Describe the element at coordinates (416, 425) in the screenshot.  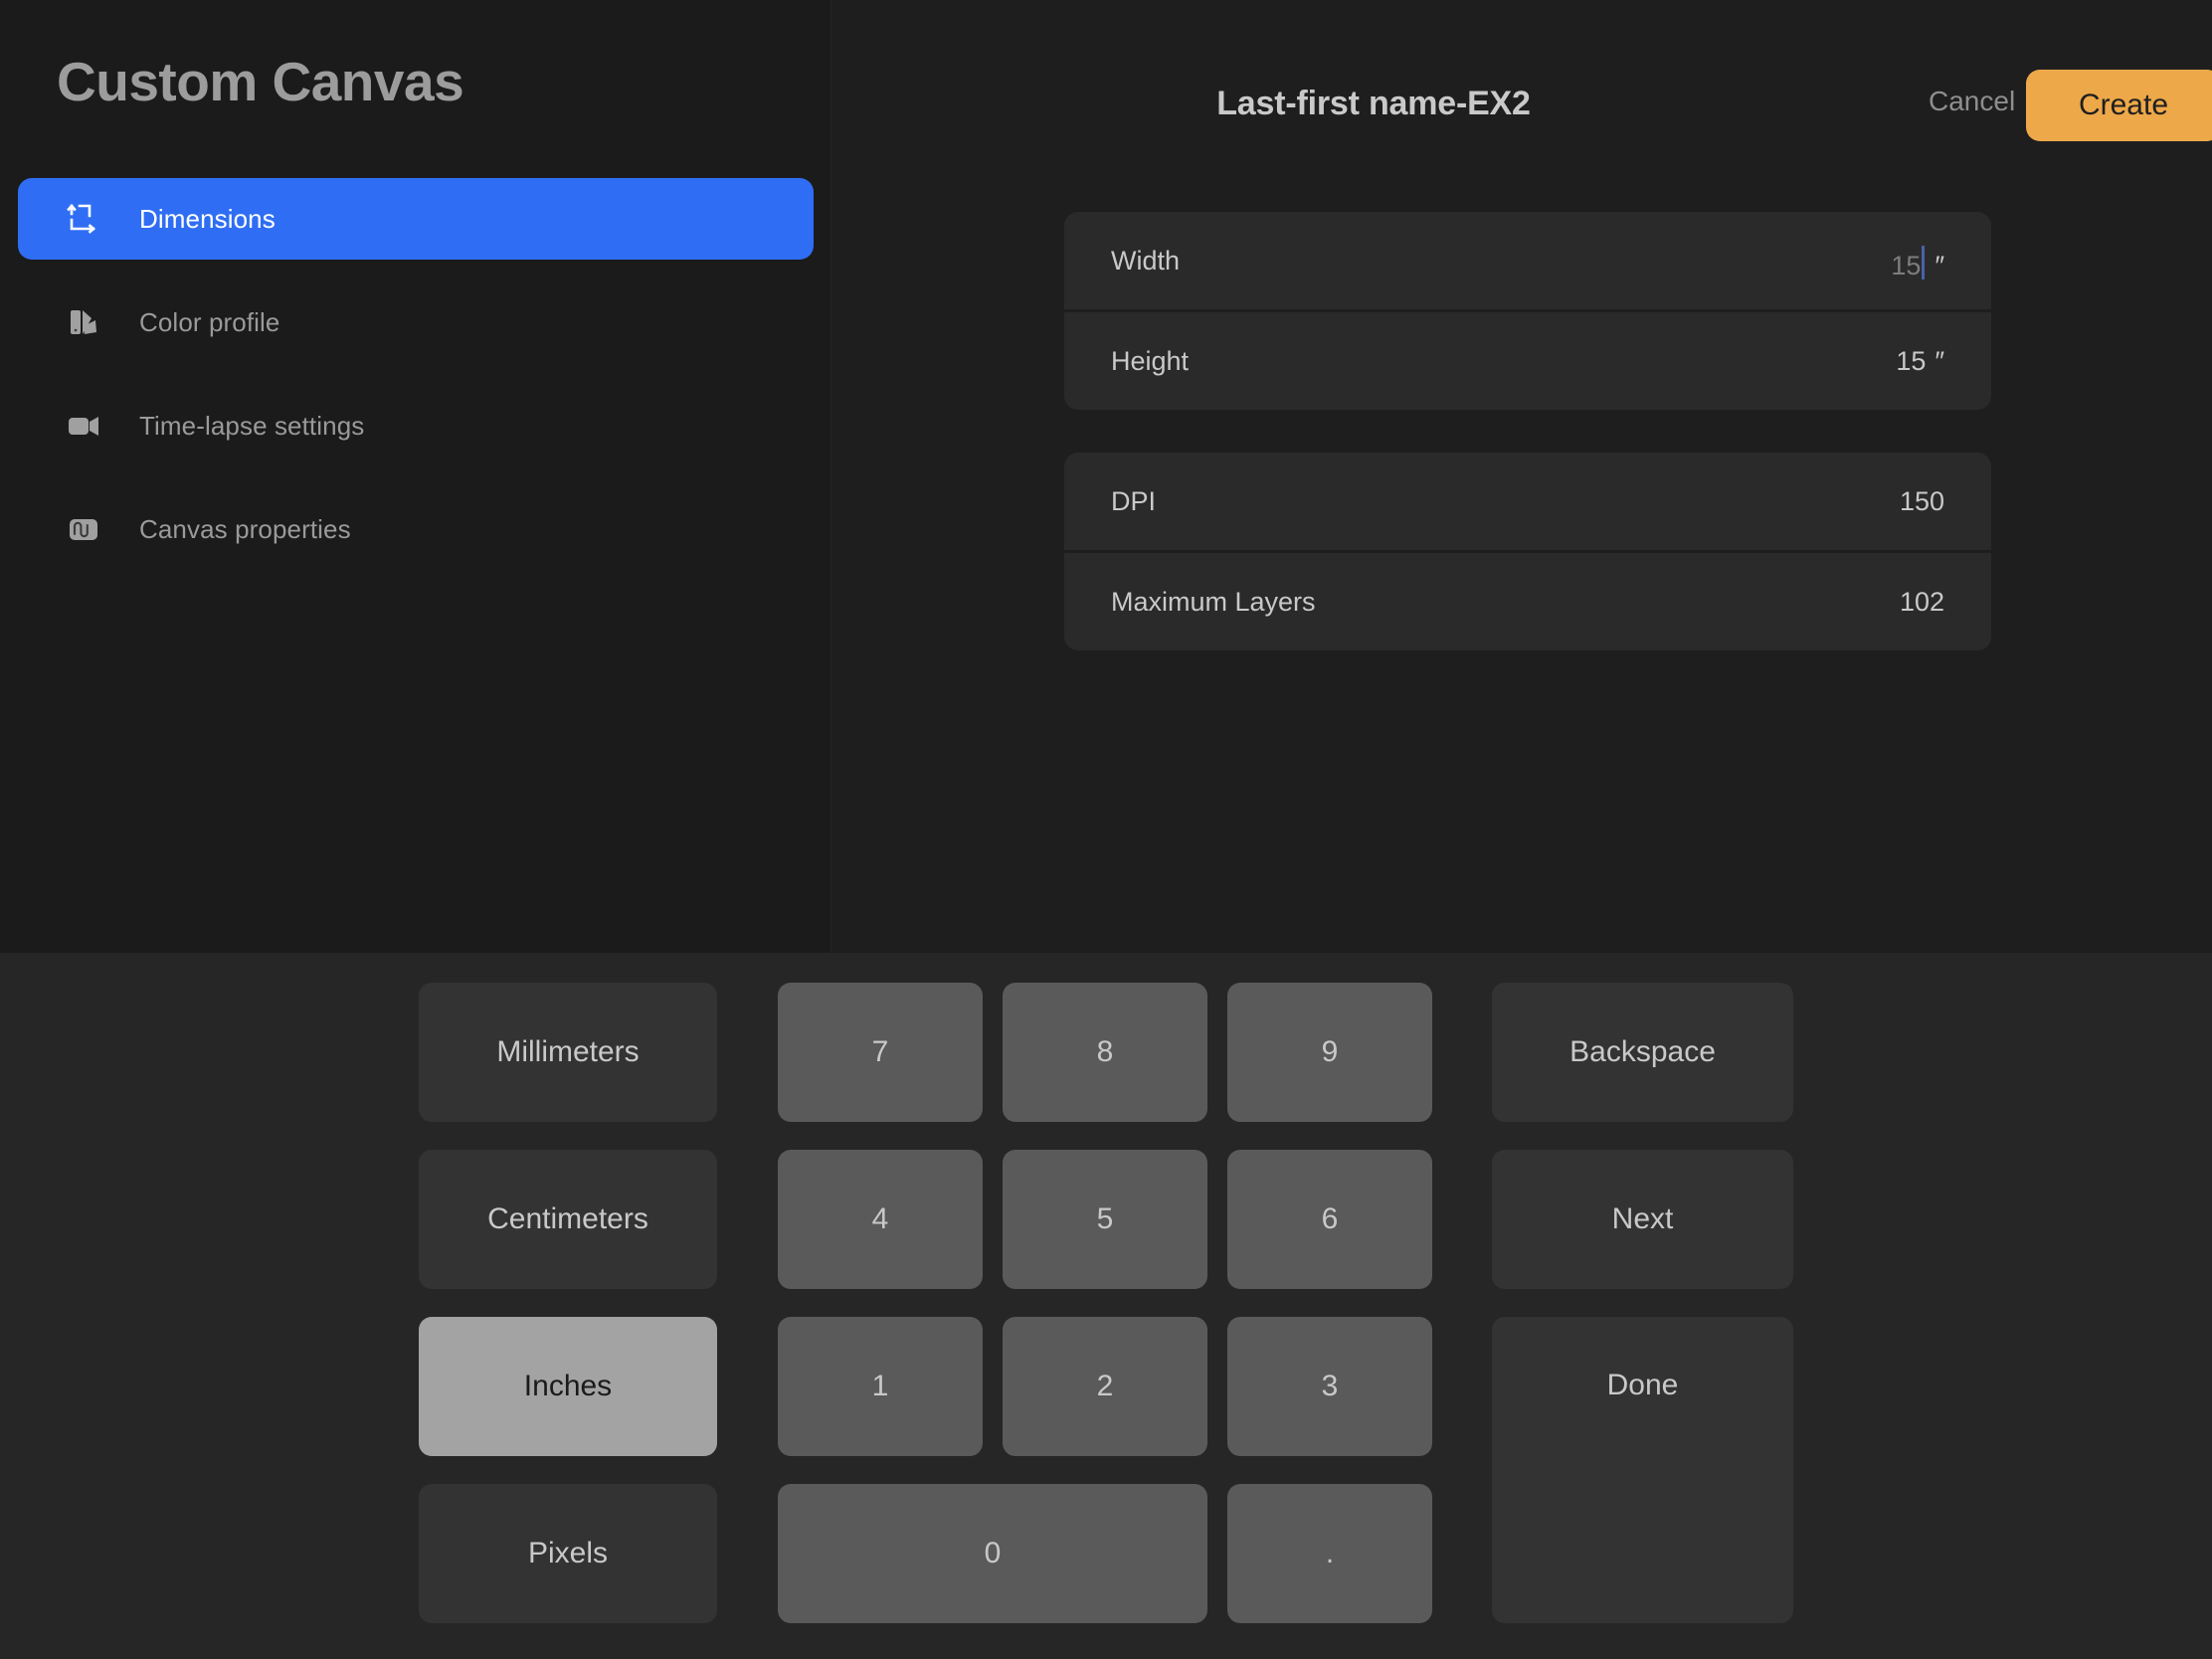
I see `sidebar-item-time-lapse-settings: Time-lapse settings` at that location.